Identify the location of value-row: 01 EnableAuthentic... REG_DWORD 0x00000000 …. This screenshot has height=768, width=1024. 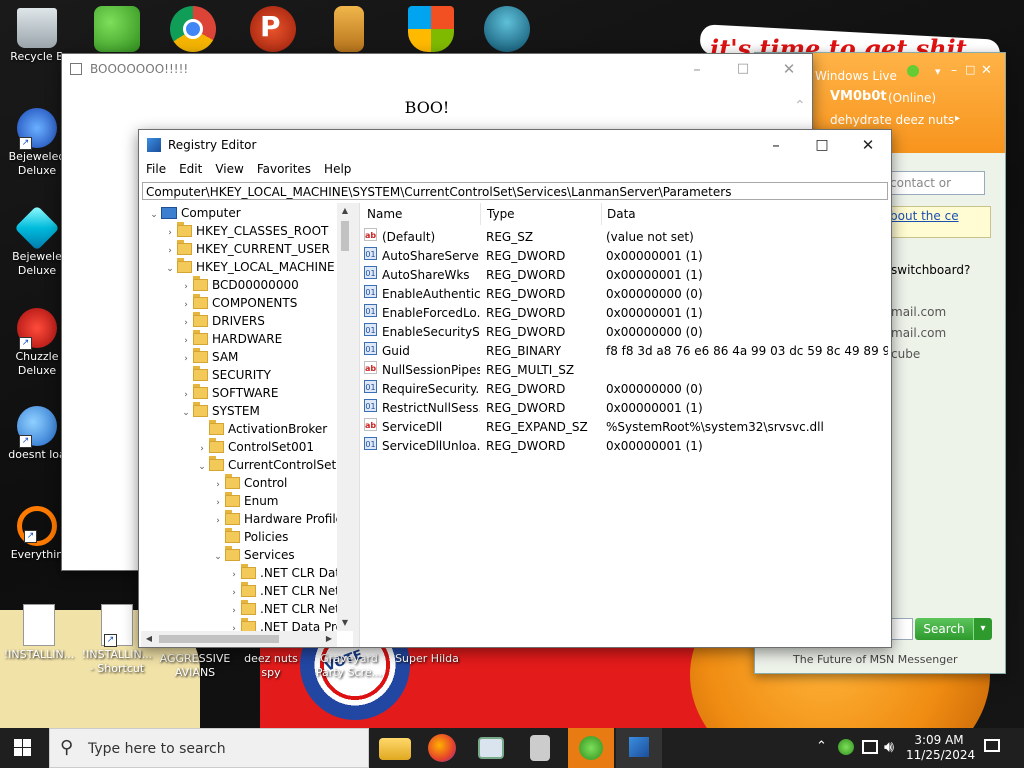
(625, 294).